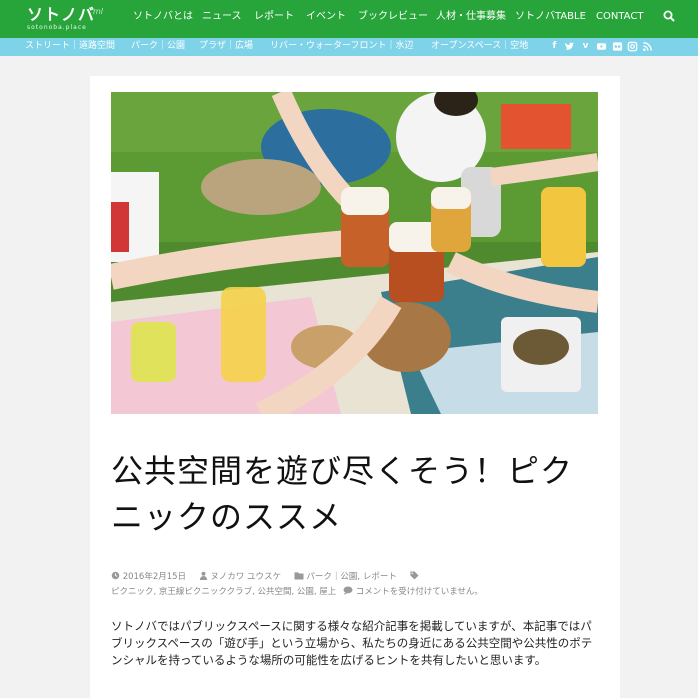 This screenshot has width=698, height=698. What do you see at coordinates (617, 46) in the screenshot?
I see `flickr-icon` at bounding box center [617, 46].